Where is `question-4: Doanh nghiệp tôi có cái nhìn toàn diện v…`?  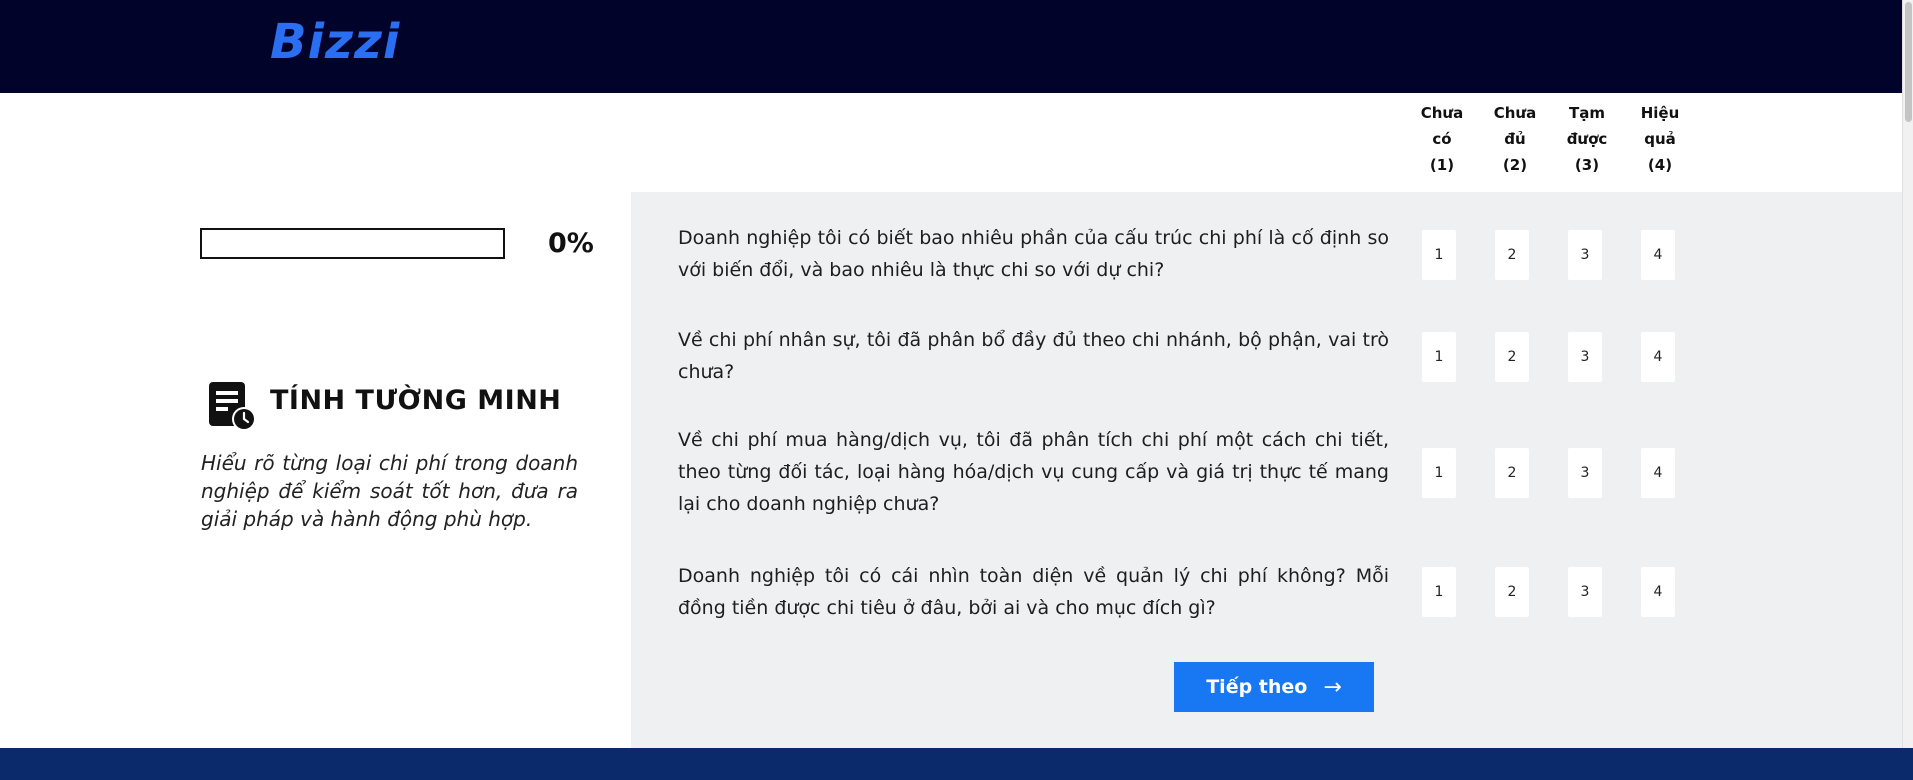 question-4: Doanh nghiệp tôi có cái nhìn toàn diện v… is located at coordinates (1033, 592).